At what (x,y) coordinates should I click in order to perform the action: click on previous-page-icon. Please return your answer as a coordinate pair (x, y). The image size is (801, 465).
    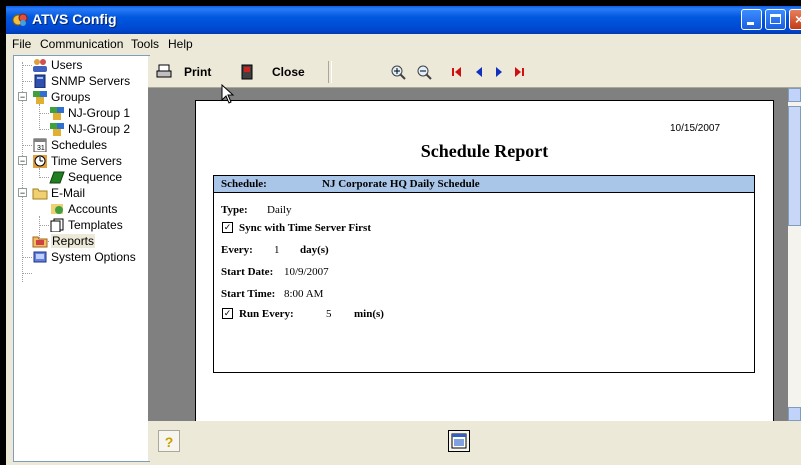
    Looking at the image, I should click on (479, 72).